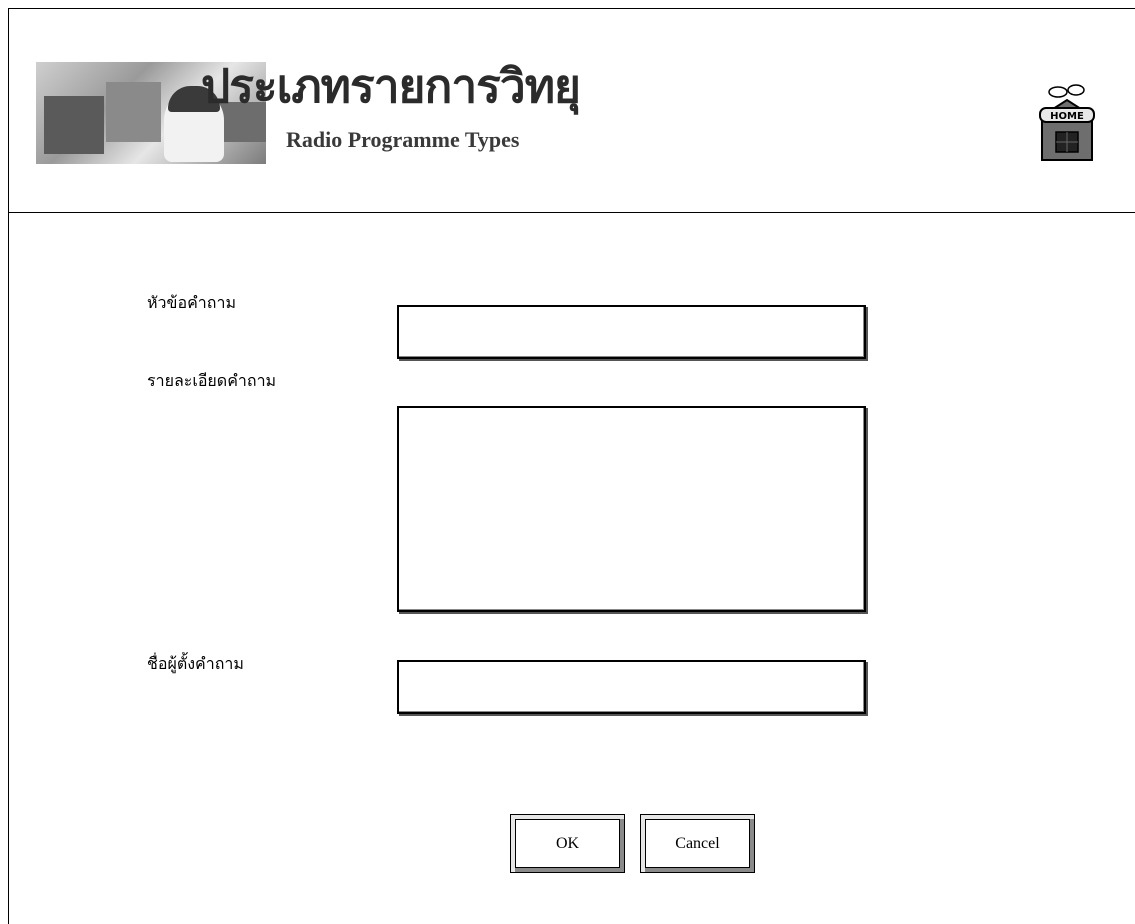  I want to click on banner-title-thai: ประเภทรายการวิทยุ, so click(391, 86).